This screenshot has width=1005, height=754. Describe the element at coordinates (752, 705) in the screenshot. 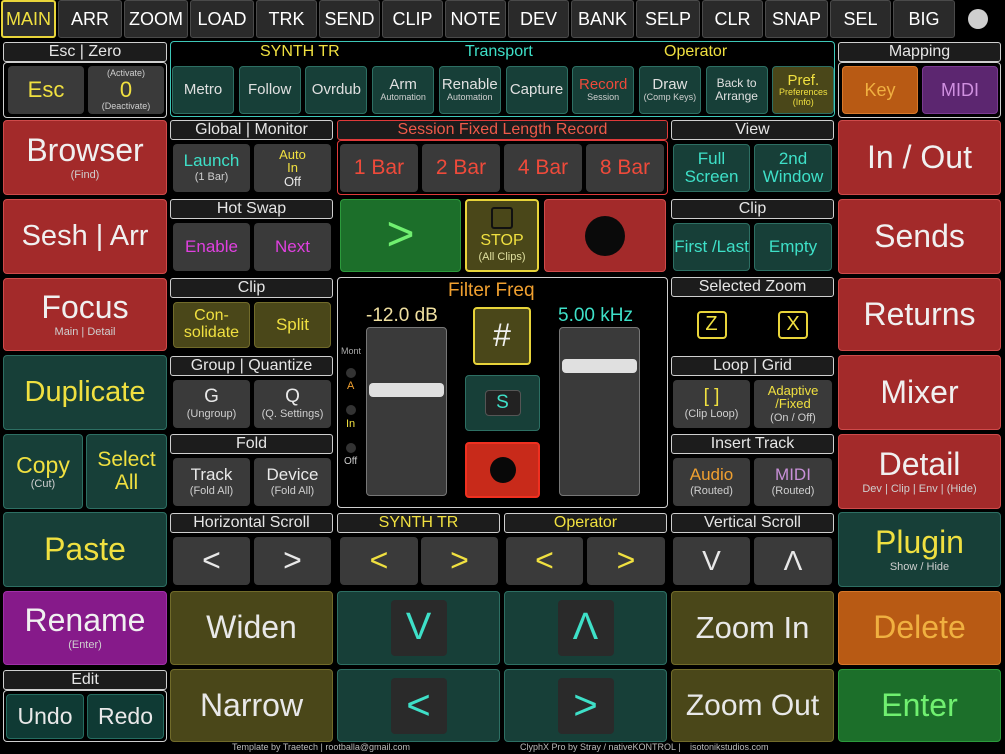

I see `zoom-out-button: Zoom Out` at that location.